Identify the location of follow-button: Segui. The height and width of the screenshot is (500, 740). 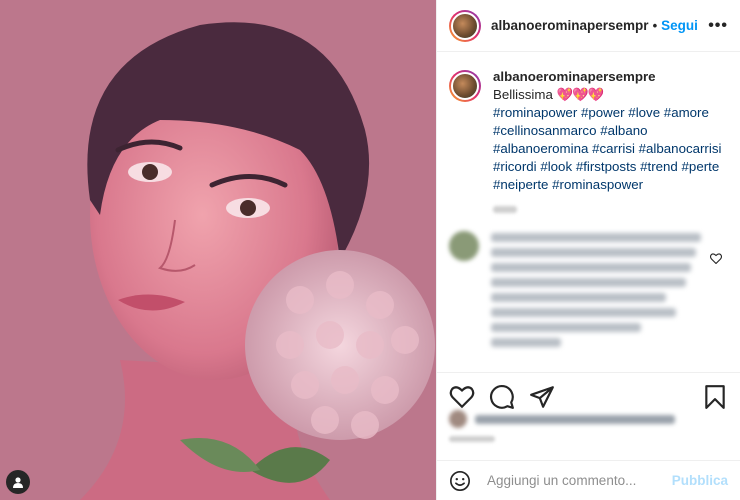
(679, 25).